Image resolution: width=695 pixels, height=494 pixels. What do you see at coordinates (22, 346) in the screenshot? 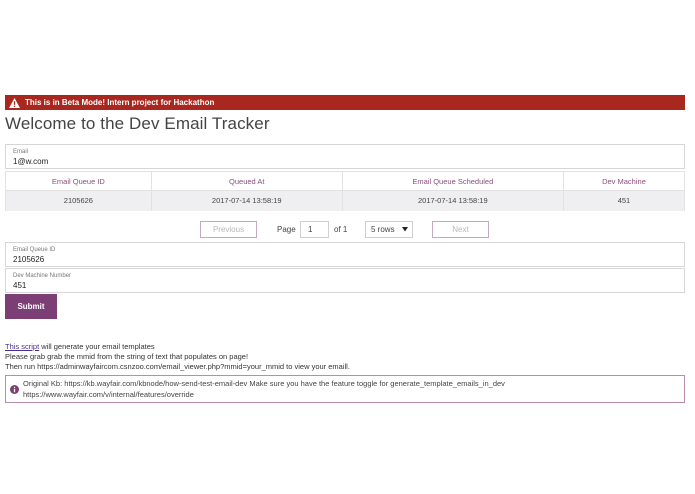
I see `script-link: This script` at bounding box center [22, 346].